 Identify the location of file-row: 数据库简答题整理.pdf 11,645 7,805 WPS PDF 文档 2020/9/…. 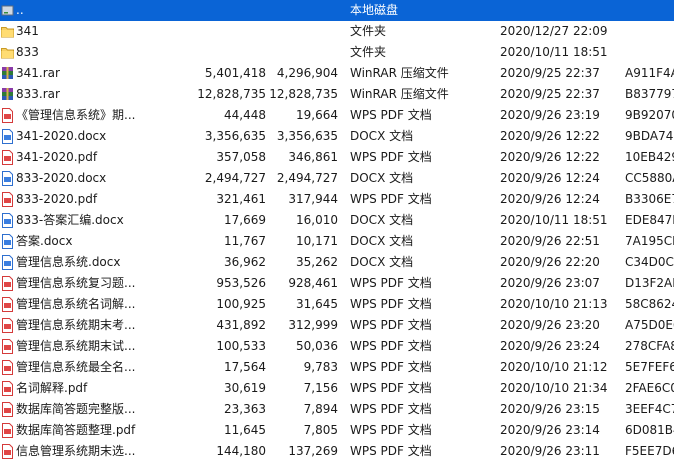
(337, 430).